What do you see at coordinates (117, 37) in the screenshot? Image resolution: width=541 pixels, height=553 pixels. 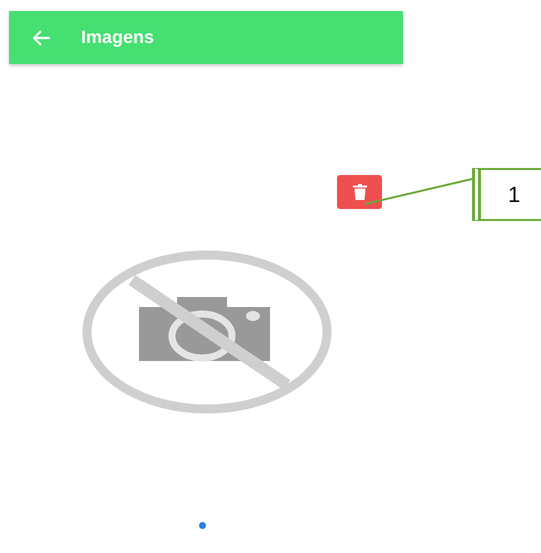 I see `screen-title: Imagens` at bounding box center [117, 37].